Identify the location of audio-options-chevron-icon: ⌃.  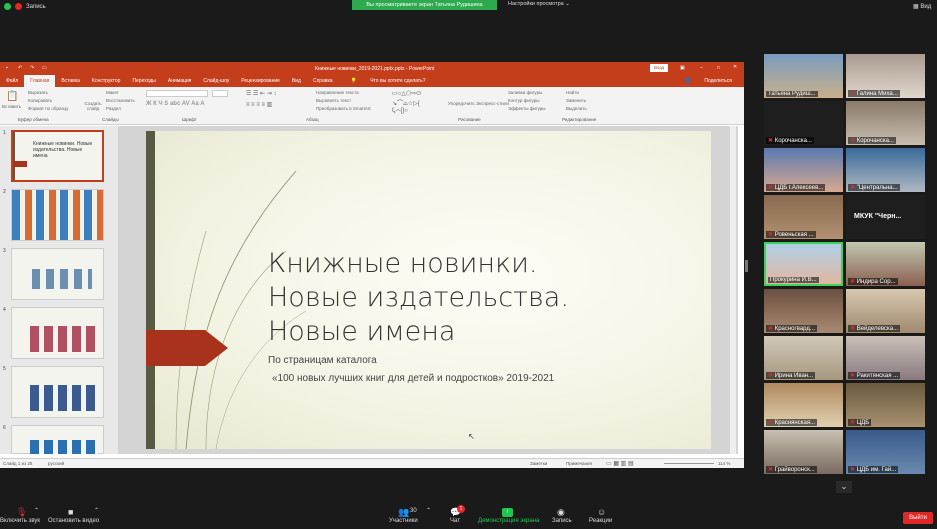
(36, 510).